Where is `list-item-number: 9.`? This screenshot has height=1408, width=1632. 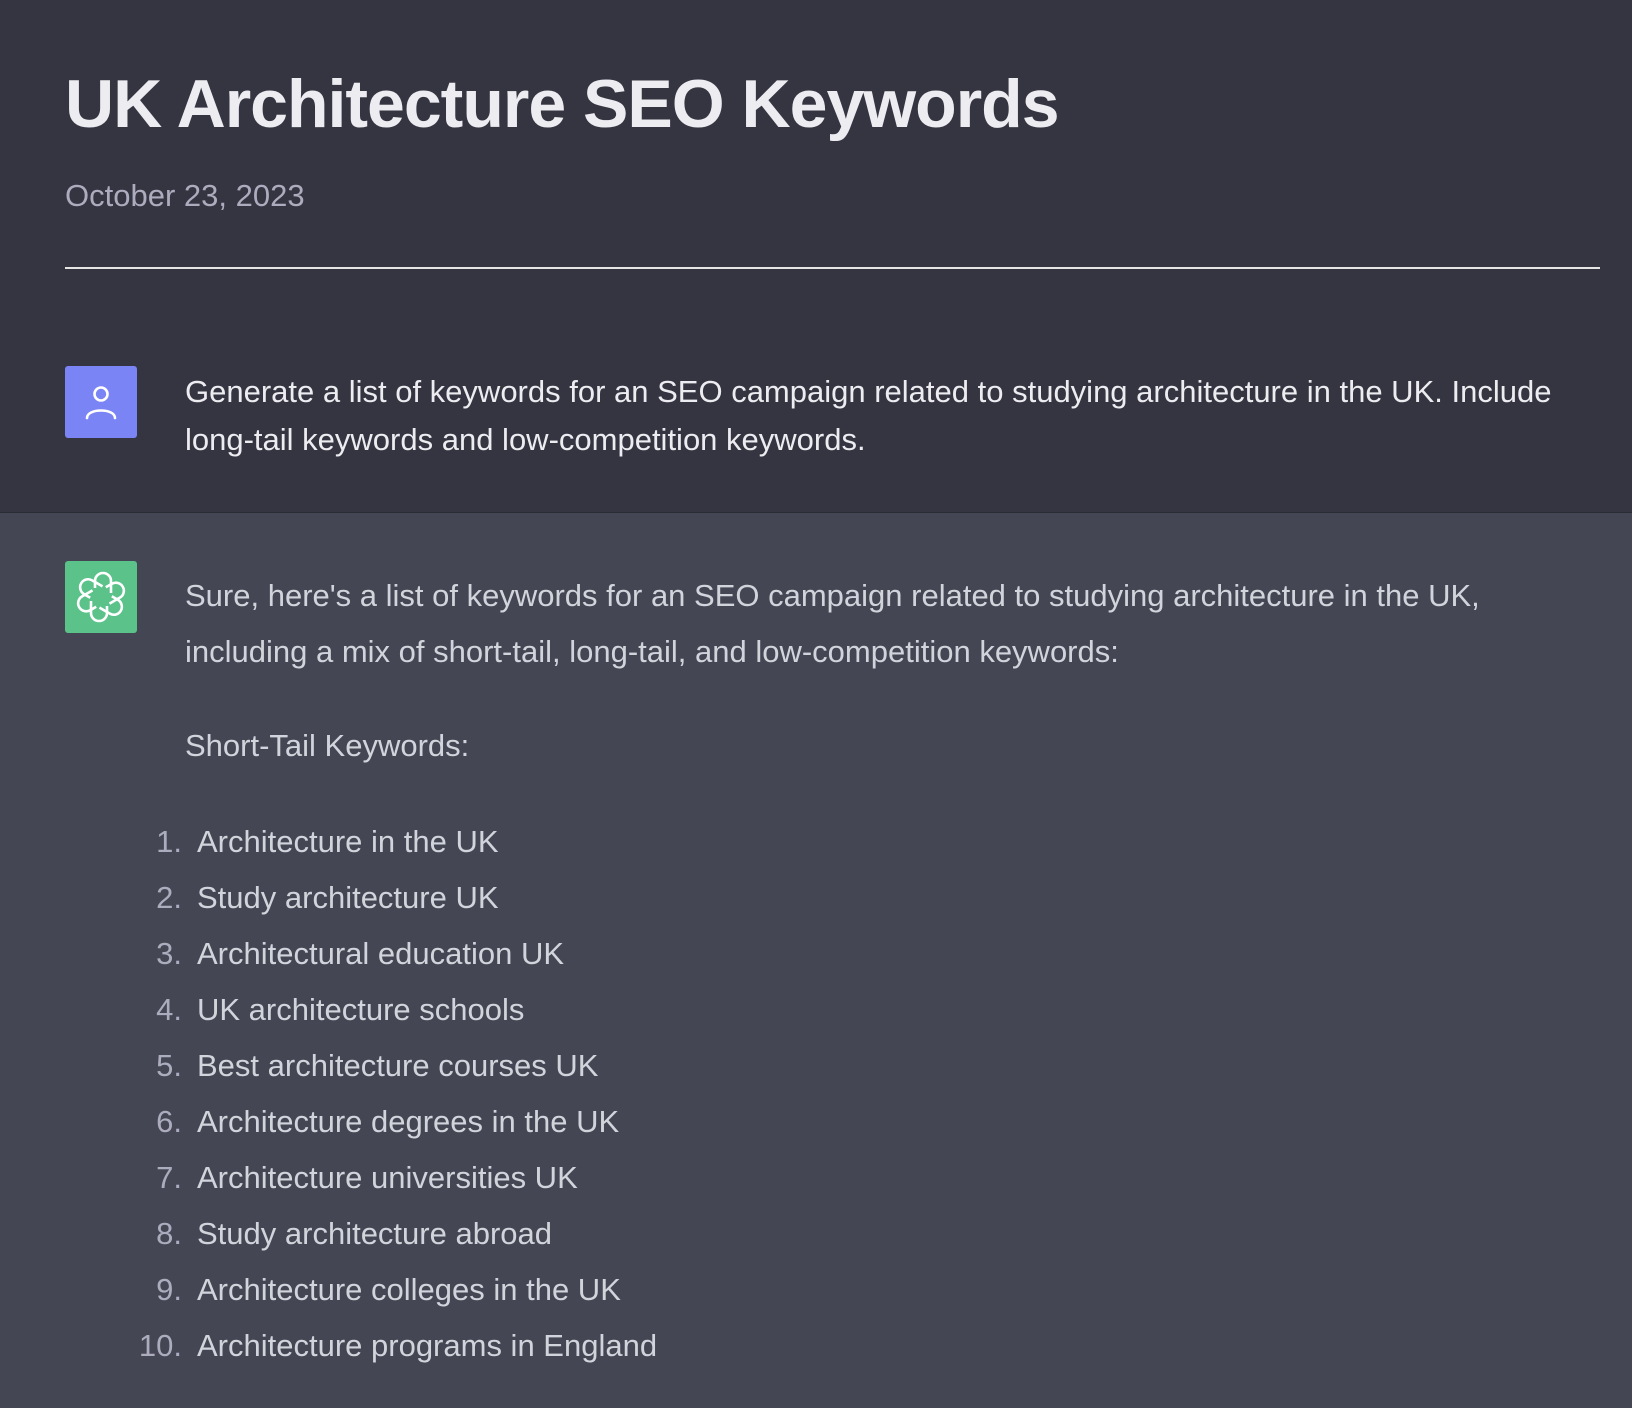 list-item-number: 9. is located at coordinates (169, 1289).